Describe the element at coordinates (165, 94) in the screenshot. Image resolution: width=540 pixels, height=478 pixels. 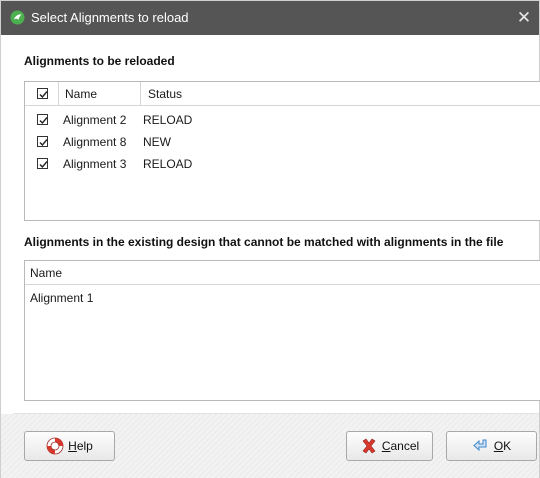
I see `column-header-status: Status` at that location.